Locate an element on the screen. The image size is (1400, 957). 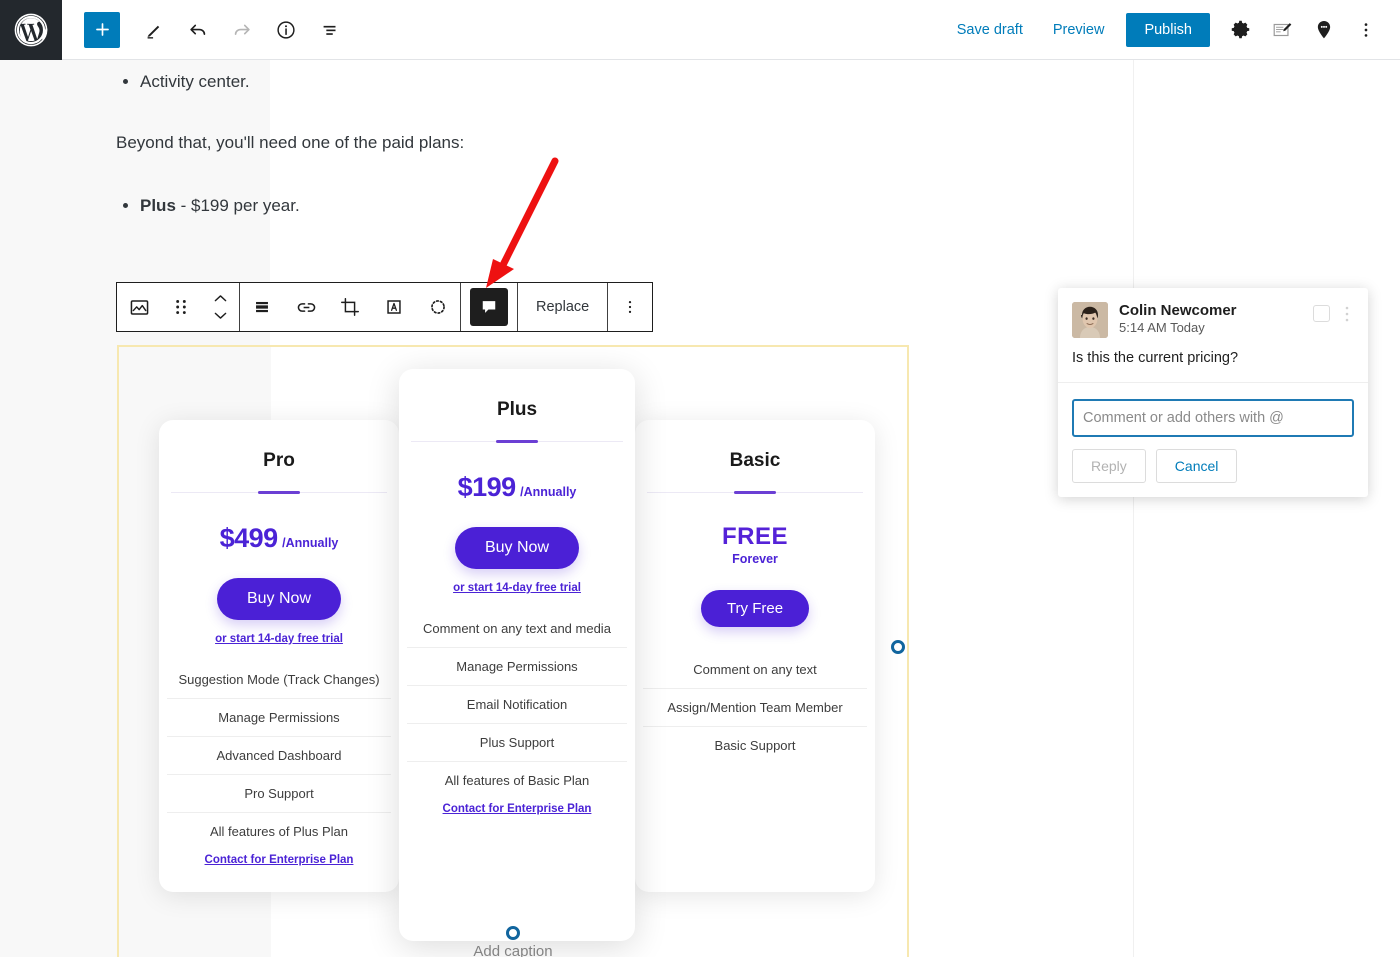
comment-body-text: Is this the current pricing? is located at coordinates (1213, 360).